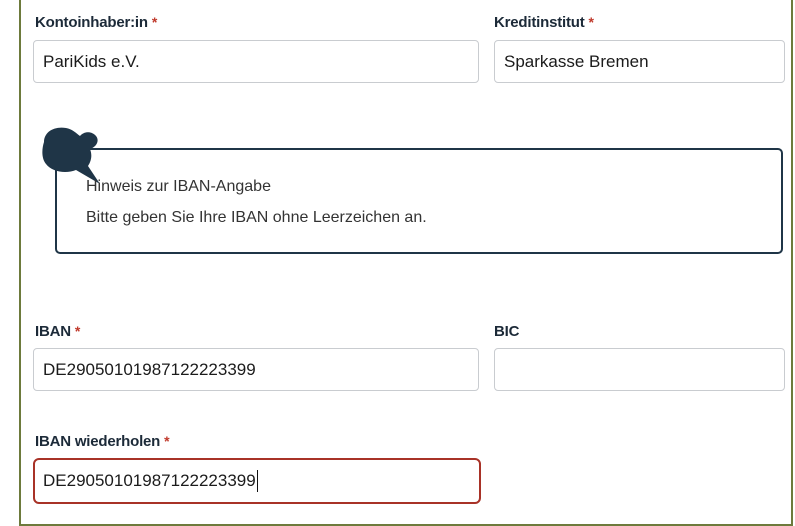 The image size is (795, 526). Describe the element at coordinates (149, 369) in the screenshot. I see `iban-value: DE29050101987122223399` at that location.